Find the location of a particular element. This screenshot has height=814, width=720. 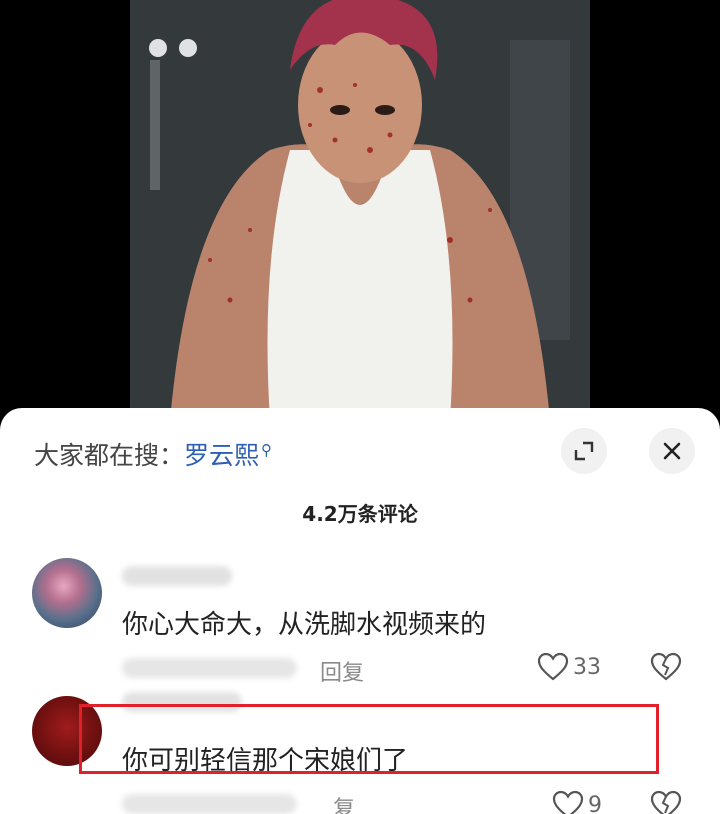

username-blurred is located at coordinates (177, 576).